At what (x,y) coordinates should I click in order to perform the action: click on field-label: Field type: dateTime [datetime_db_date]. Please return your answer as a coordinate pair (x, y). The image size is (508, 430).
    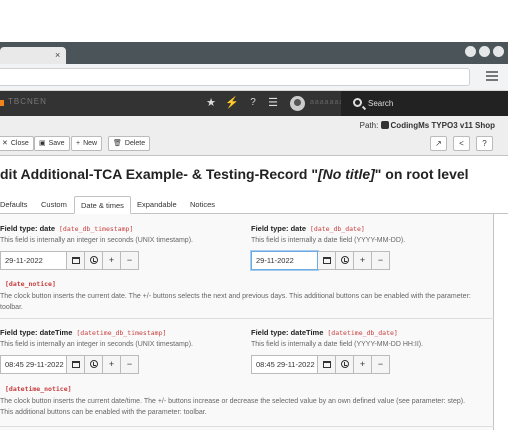
    Looking at the image, I should click on (324, 332).